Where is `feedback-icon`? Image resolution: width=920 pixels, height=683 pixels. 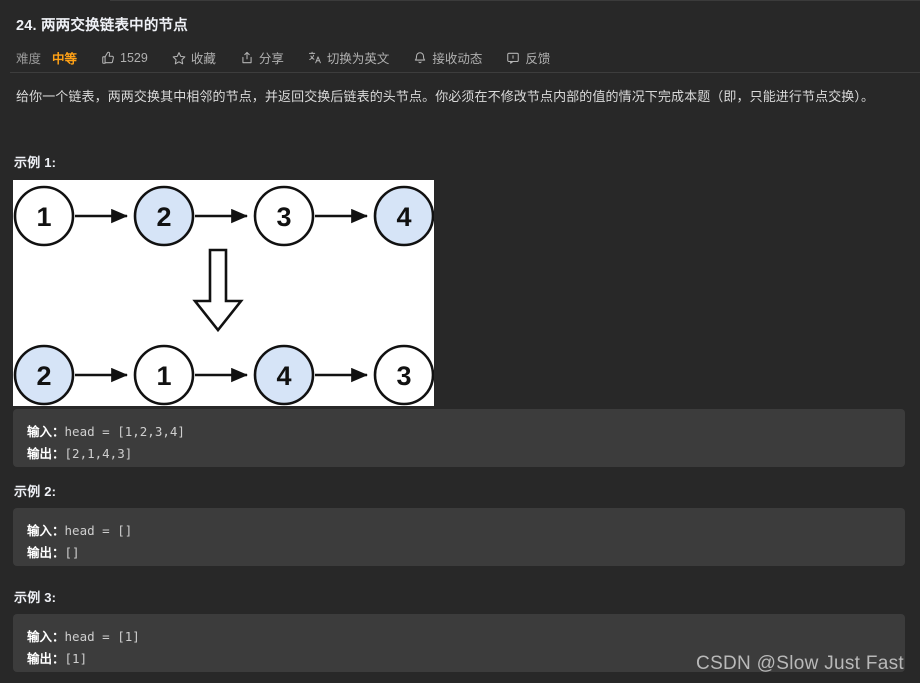
feedback-icon is located at coordinates (513, 58).